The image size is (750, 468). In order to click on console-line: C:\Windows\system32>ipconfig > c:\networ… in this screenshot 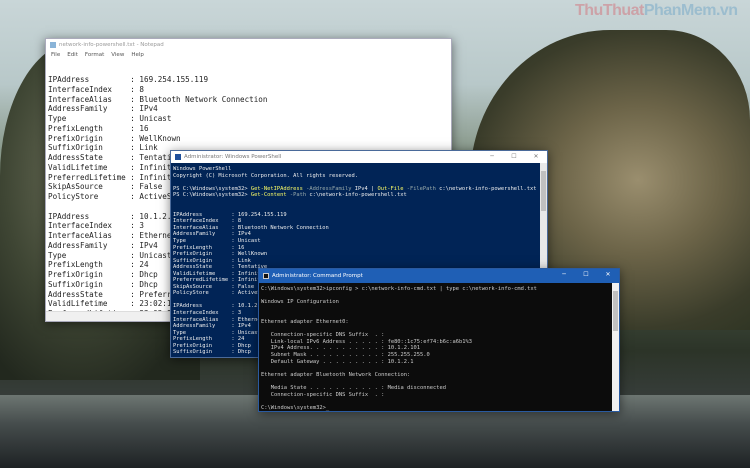, I will do `click(399, 289)`.